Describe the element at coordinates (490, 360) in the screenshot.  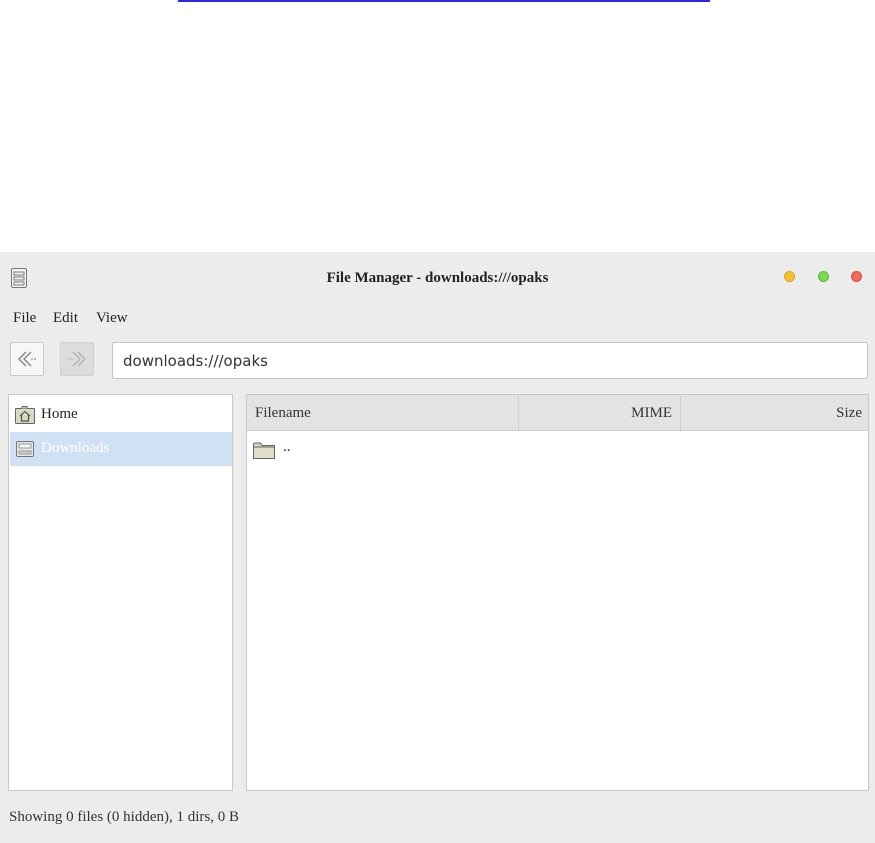
I see `address-field` at that location.